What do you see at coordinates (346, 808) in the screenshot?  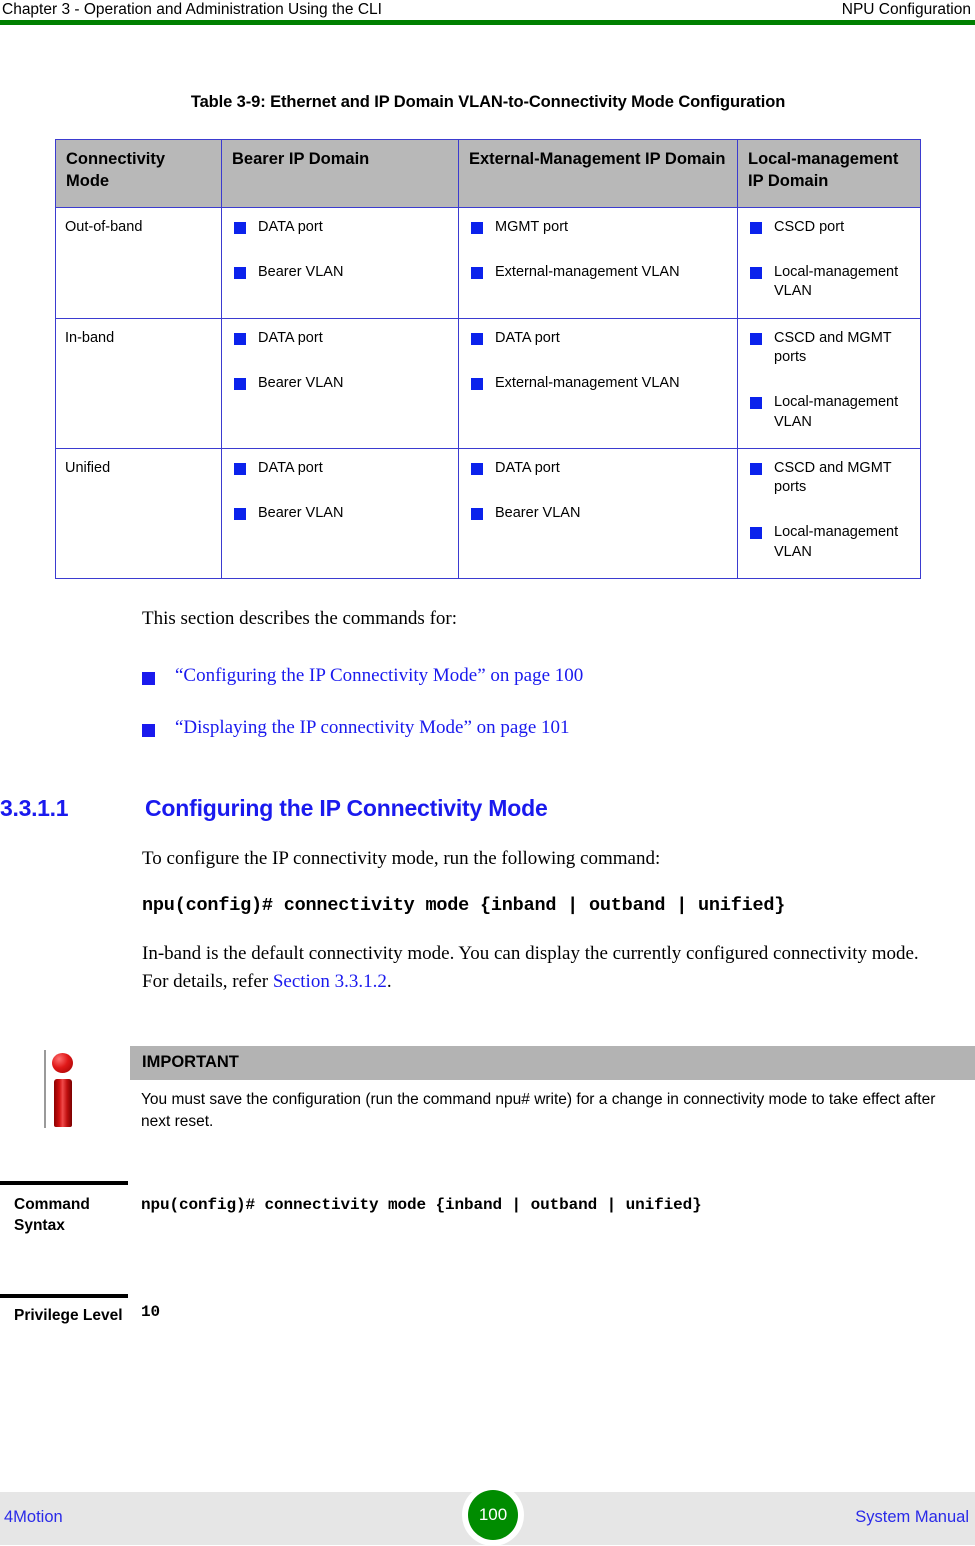 I see `section-title: Configuring the IP Connectivity Mode` at bounding box center [346, 808].